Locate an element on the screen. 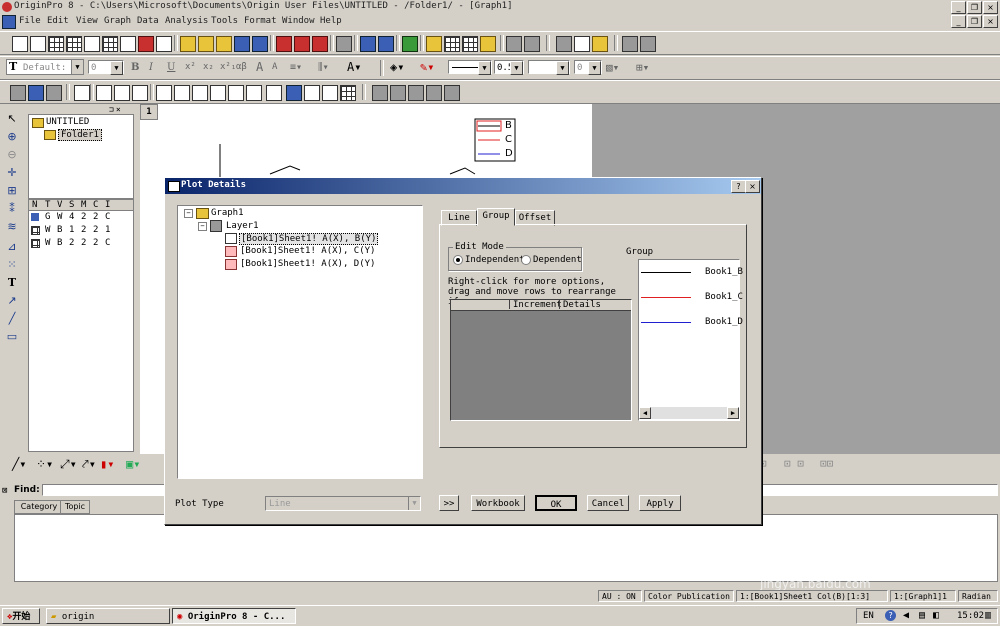  doc-close-icon: × is located at coordinates (990, 21).